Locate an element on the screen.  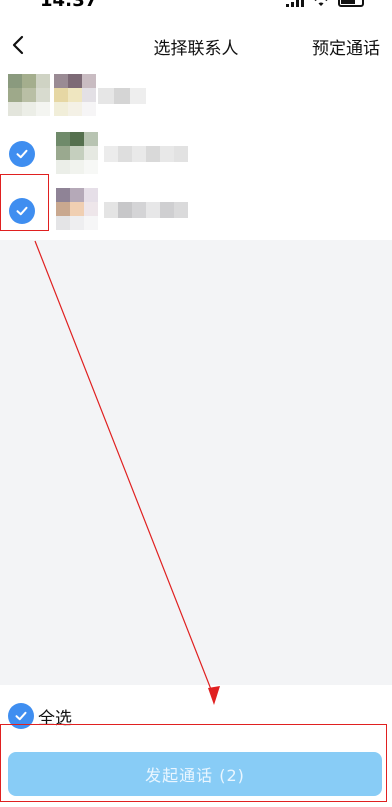
wifi-icon is located at coordinates (321, 3).